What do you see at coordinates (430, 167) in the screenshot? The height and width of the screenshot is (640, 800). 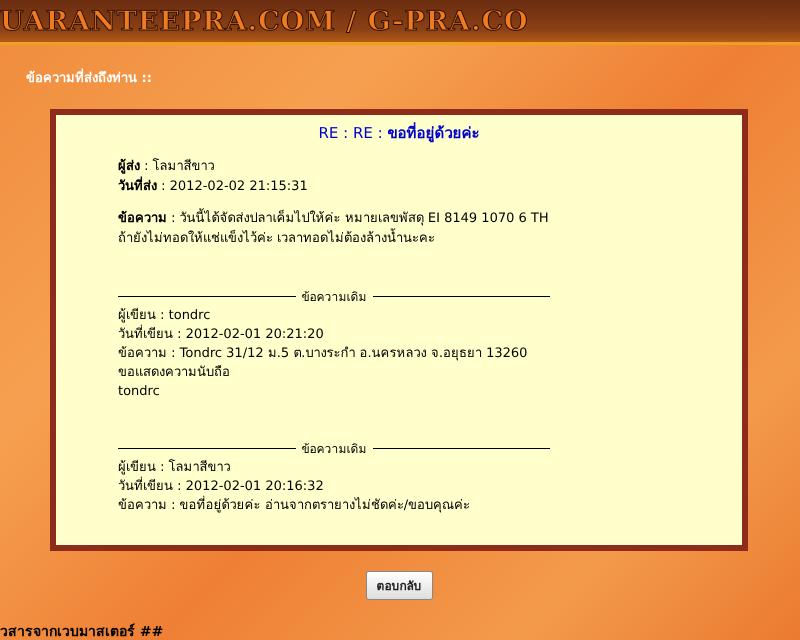 I see `message-field: ผู้ส่ง : โลมาสีขาว` at bounding box center [430, 167].